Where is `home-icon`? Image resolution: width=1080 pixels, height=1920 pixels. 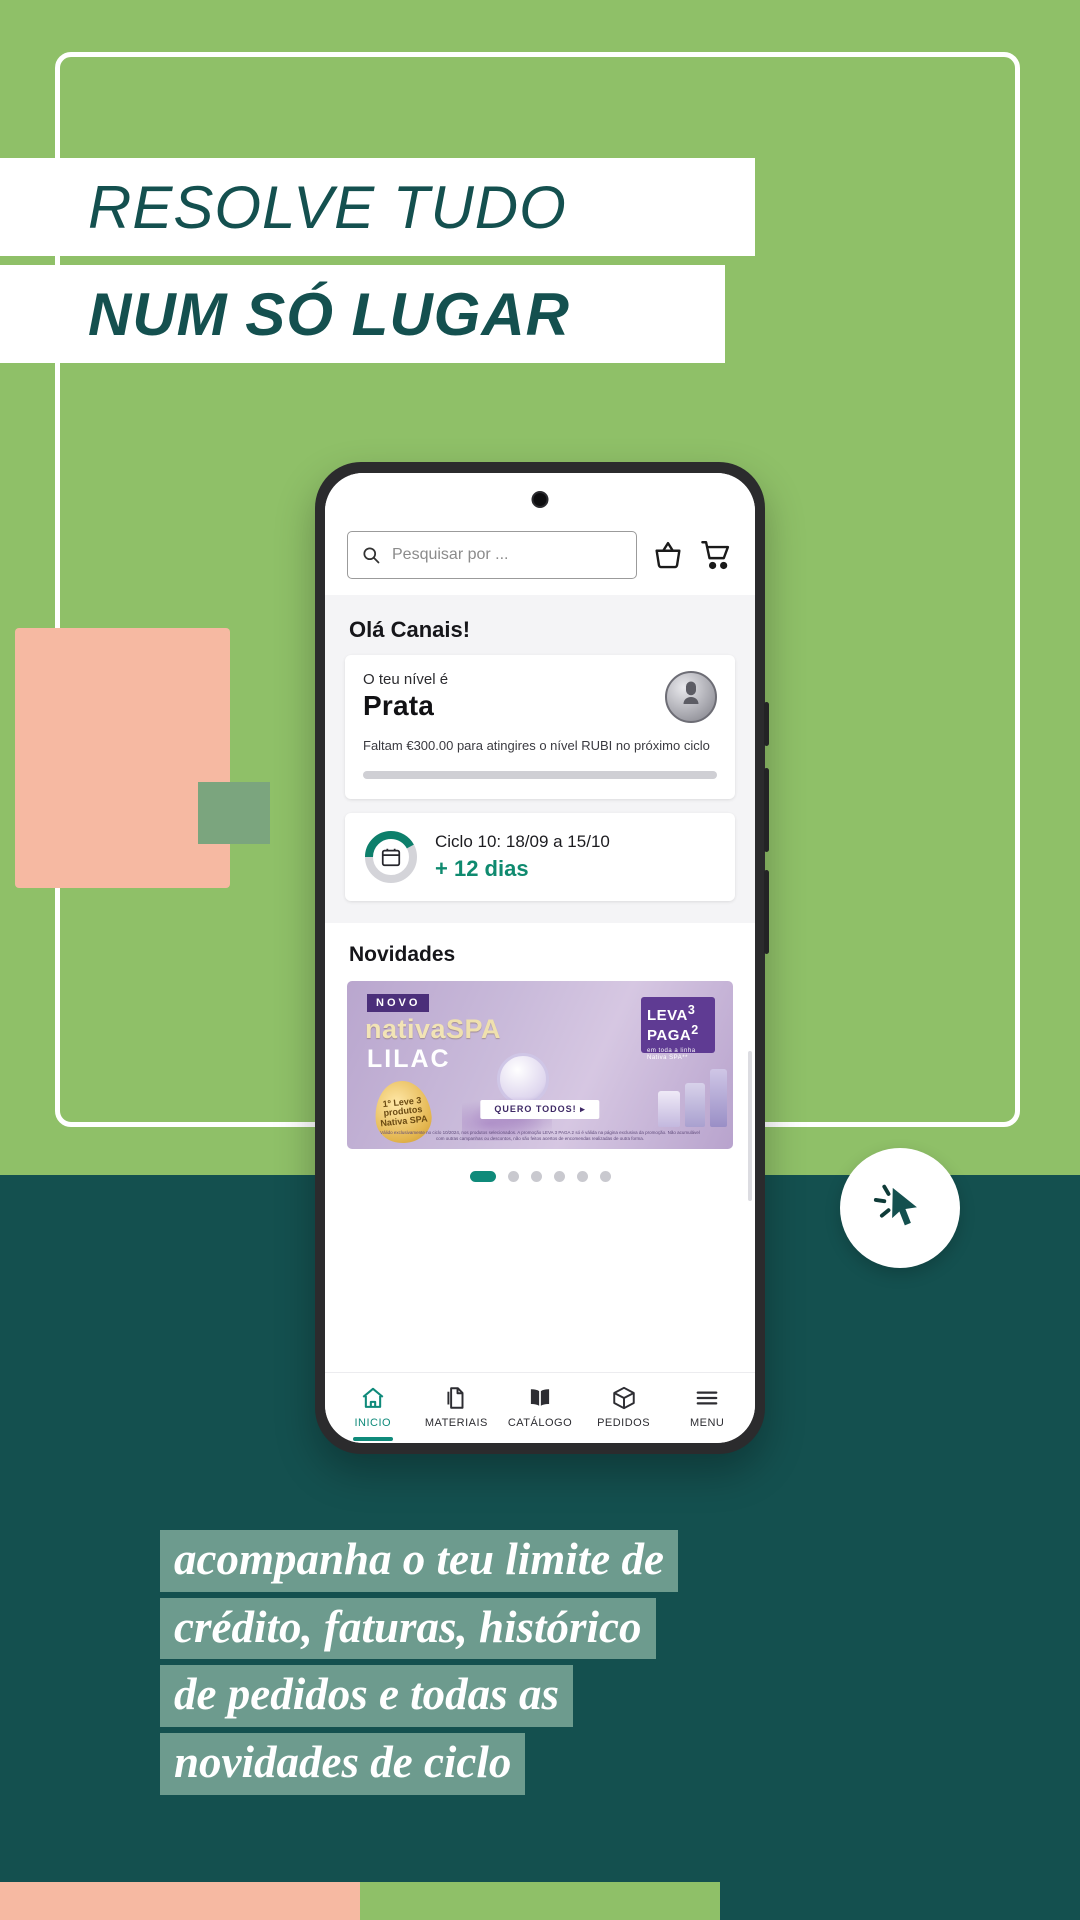 home-icon is located at coordinates (373, 1398).